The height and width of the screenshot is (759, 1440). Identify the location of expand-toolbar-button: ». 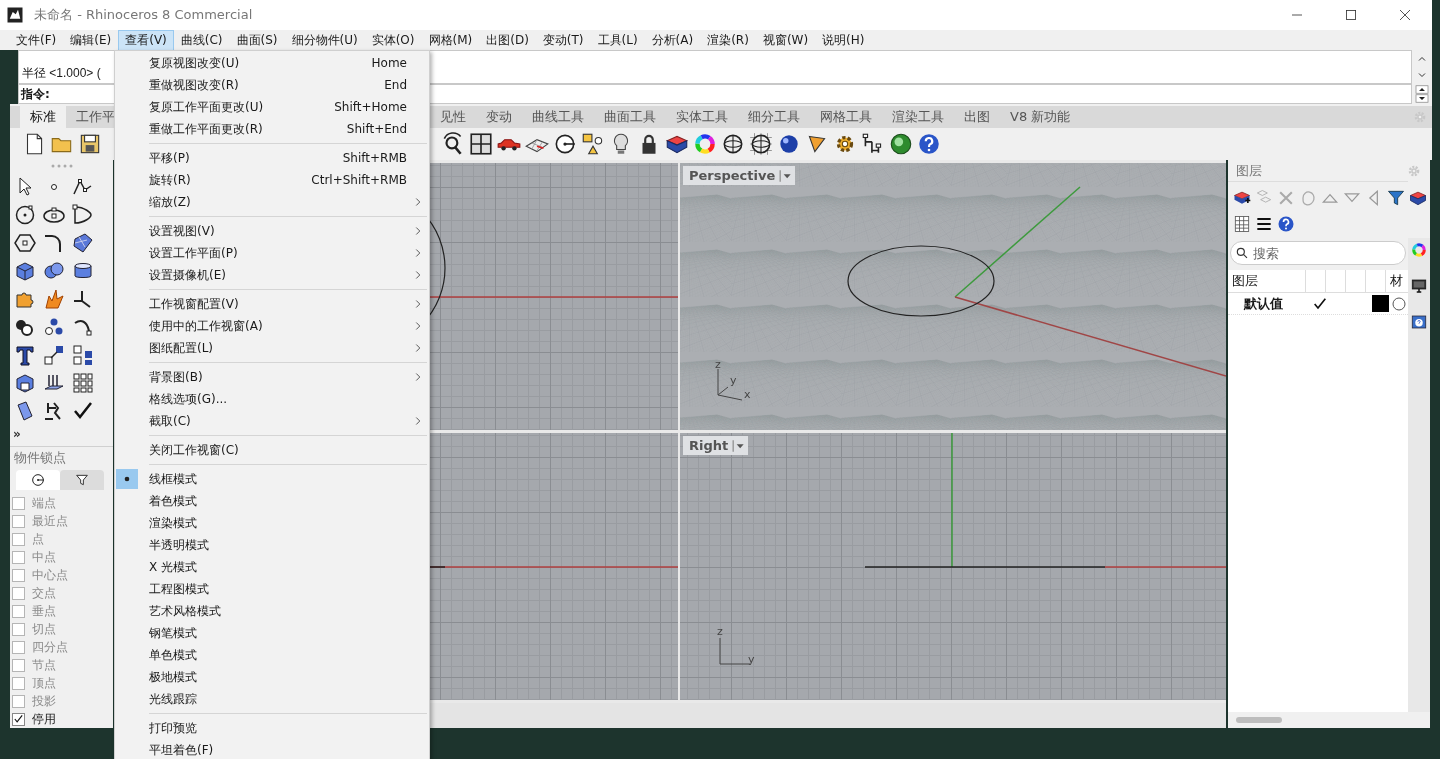
(17, 434).